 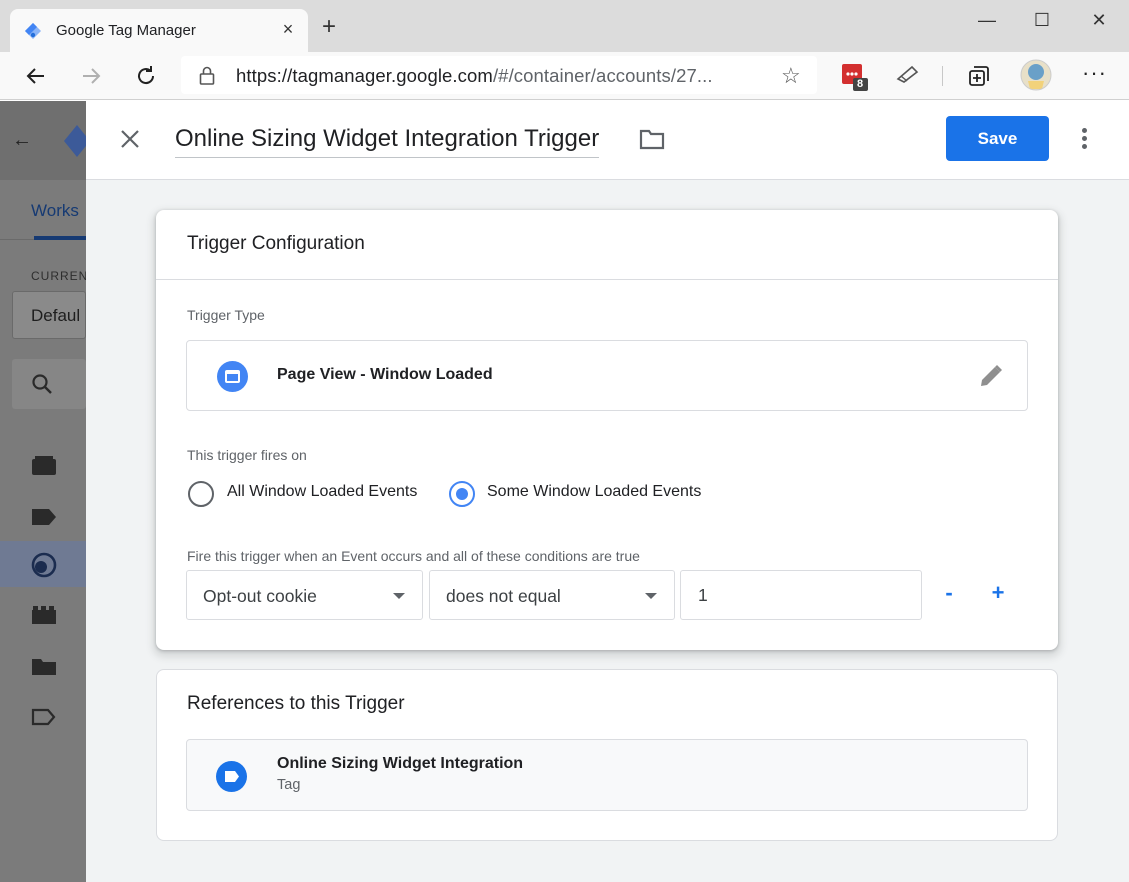 I want to click on browser-tab: Google Tag Manager ×, so click(x=159, y=30).